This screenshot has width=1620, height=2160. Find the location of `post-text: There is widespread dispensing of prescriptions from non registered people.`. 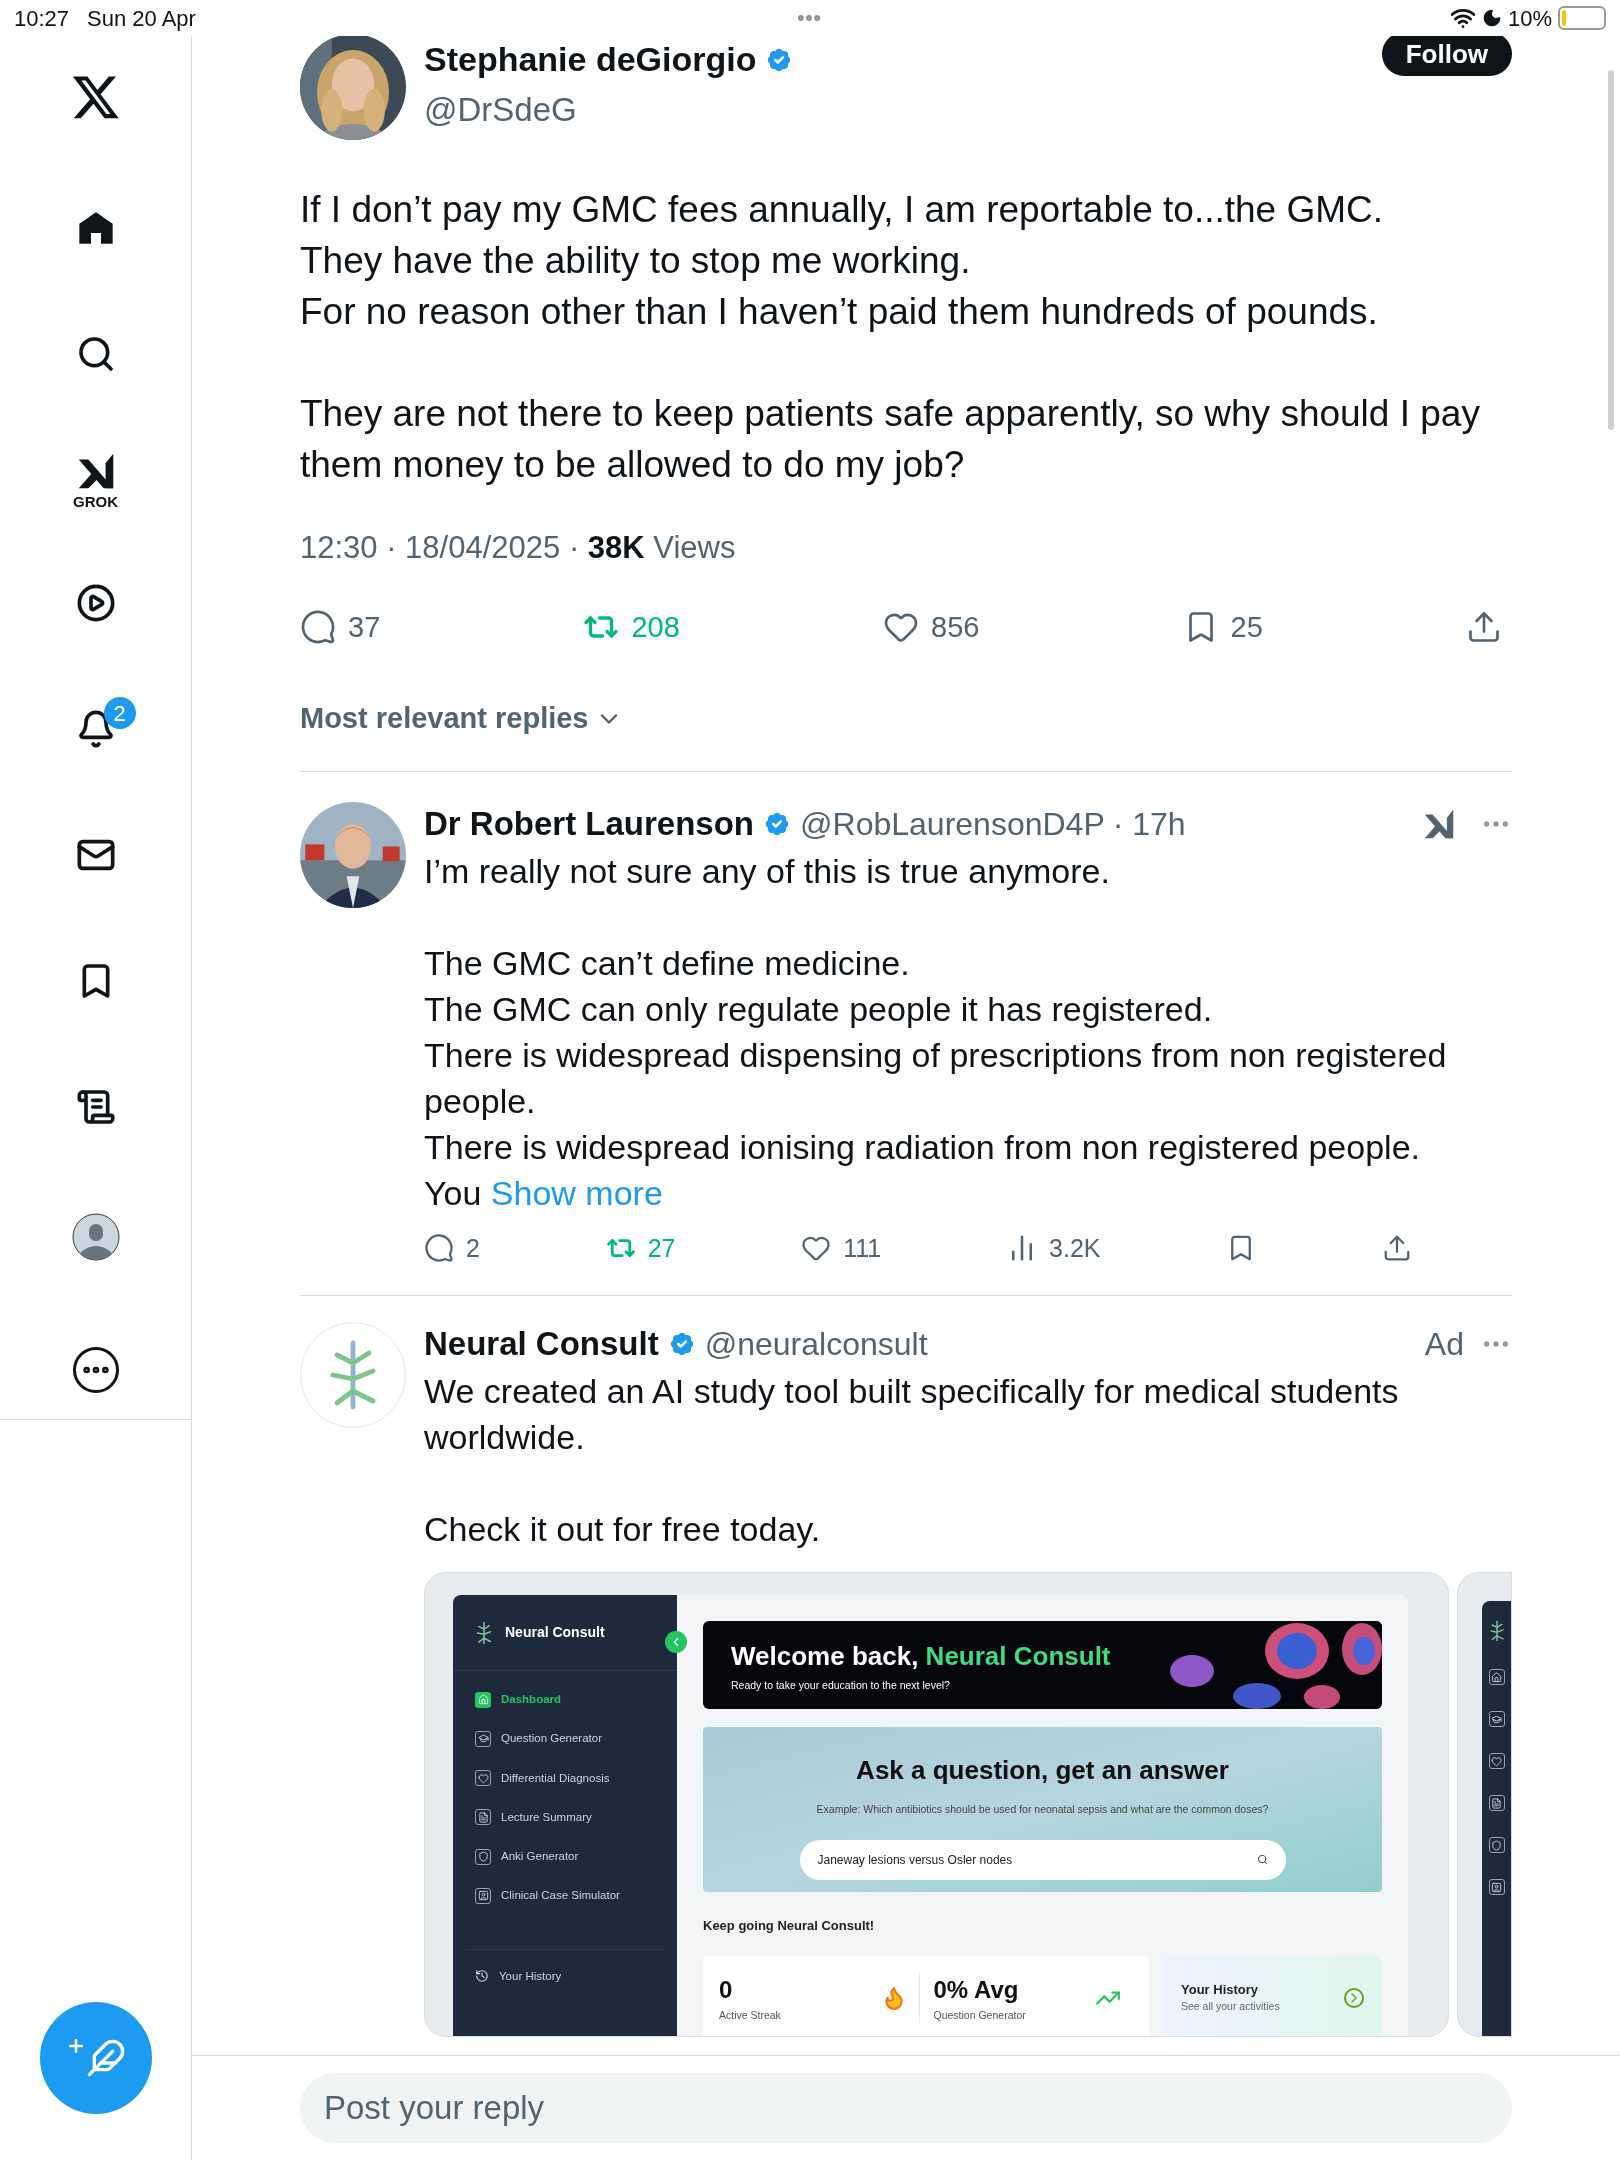

post-text: There is widespread dispensing of prescriptions from non registered people. is located at coordinates (936, 1078).